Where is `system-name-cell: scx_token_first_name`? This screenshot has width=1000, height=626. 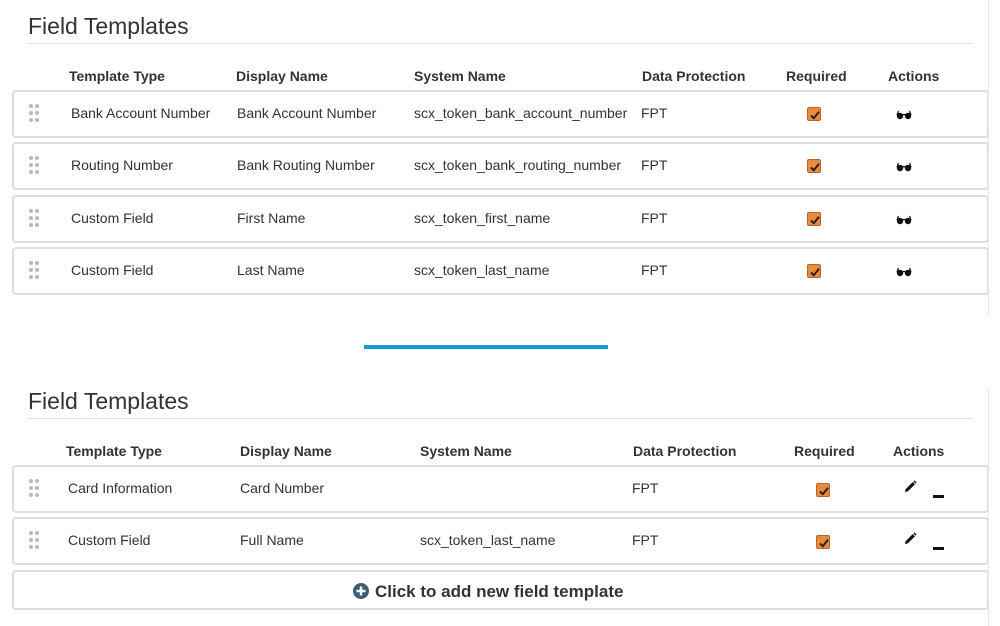
system-name-cell: scx_token_first_name is located at coordinates (482, 218).